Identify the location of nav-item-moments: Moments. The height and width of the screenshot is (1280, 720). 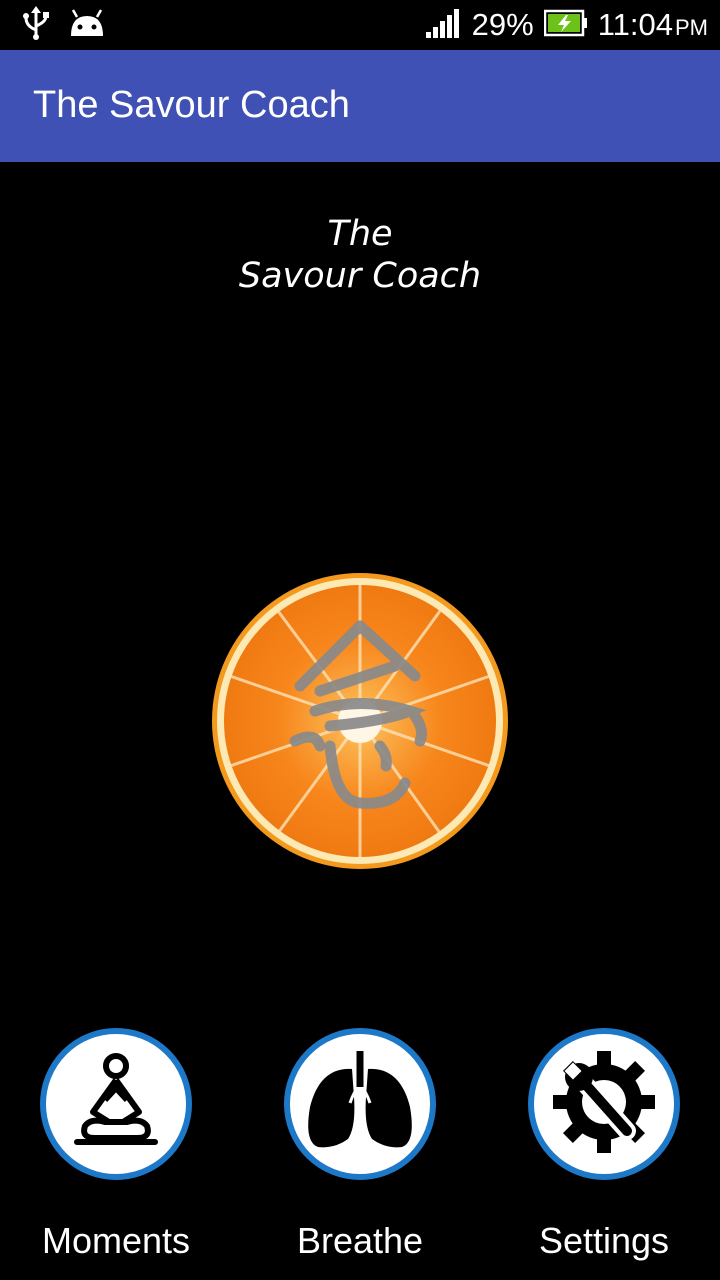
(116, 1148).